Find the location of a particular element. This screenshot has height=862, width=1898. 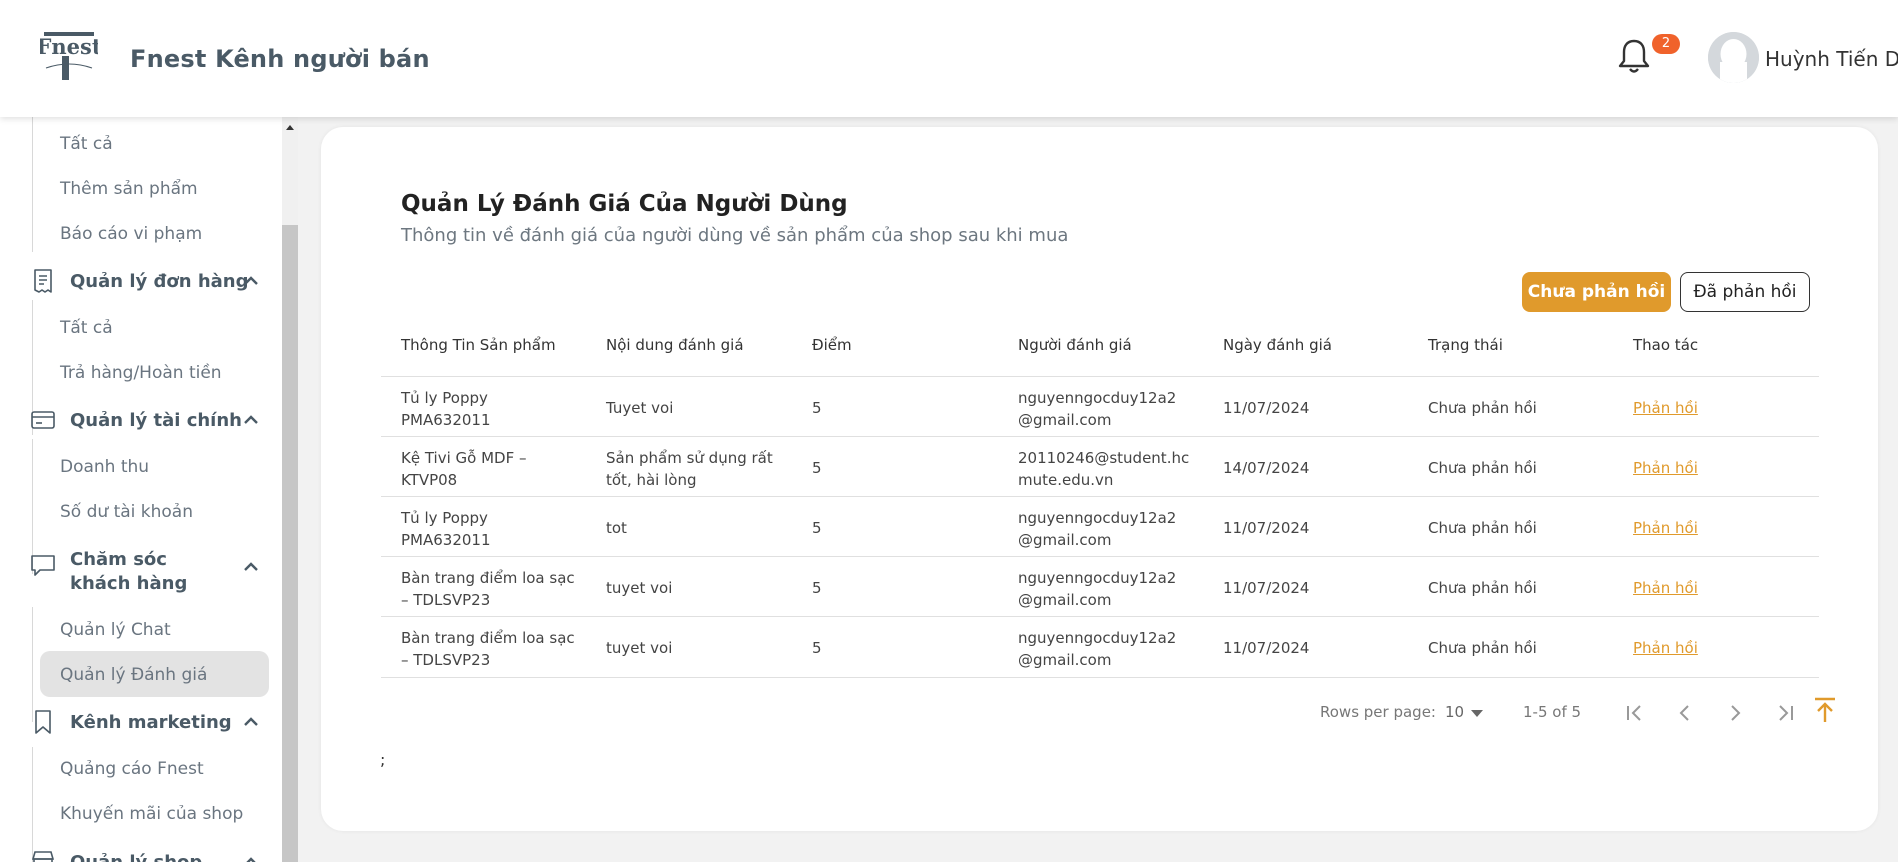

rows-per-page-label: Rows per page: is located at coordinates (1378, 712).